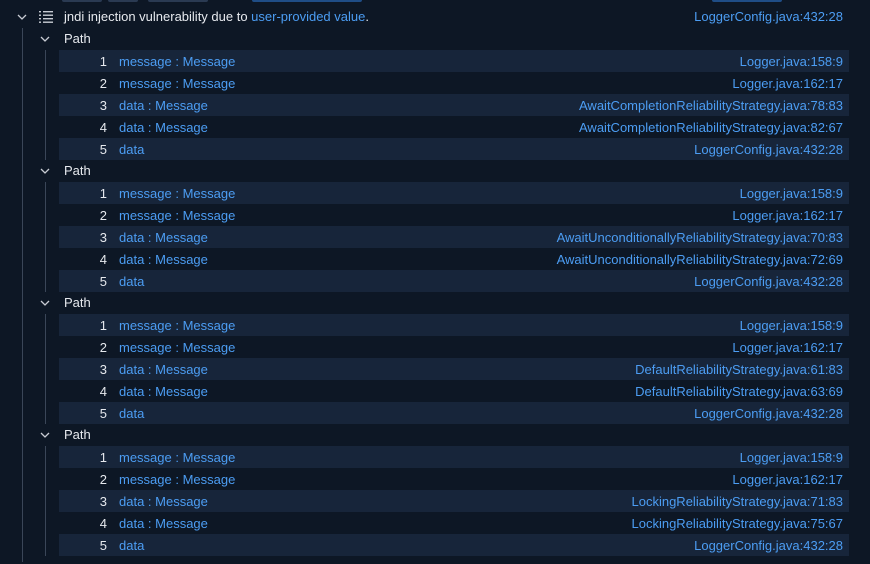 Image resolution: width=870 pixels, height=564 pixels. Describe the element at coordinates (739, 369) in the screenshot. I see `step-location-link: DefaultReliabilityStrategy.java:61:83` at that location.